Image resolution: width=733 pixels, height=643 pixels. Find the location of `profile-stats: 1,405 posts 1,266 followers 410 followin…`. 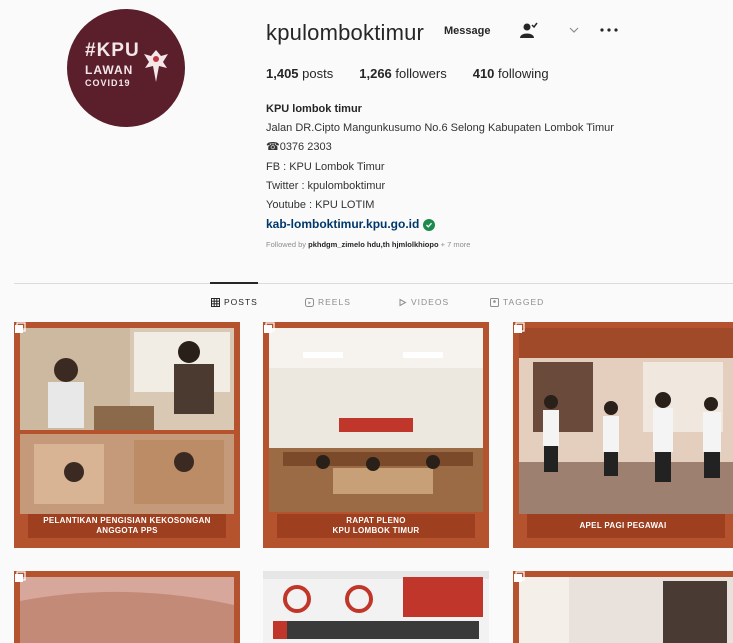

profile-stats: 1,405 posts 1,266 followers 410 followin… is located at coordinates (420, 73).